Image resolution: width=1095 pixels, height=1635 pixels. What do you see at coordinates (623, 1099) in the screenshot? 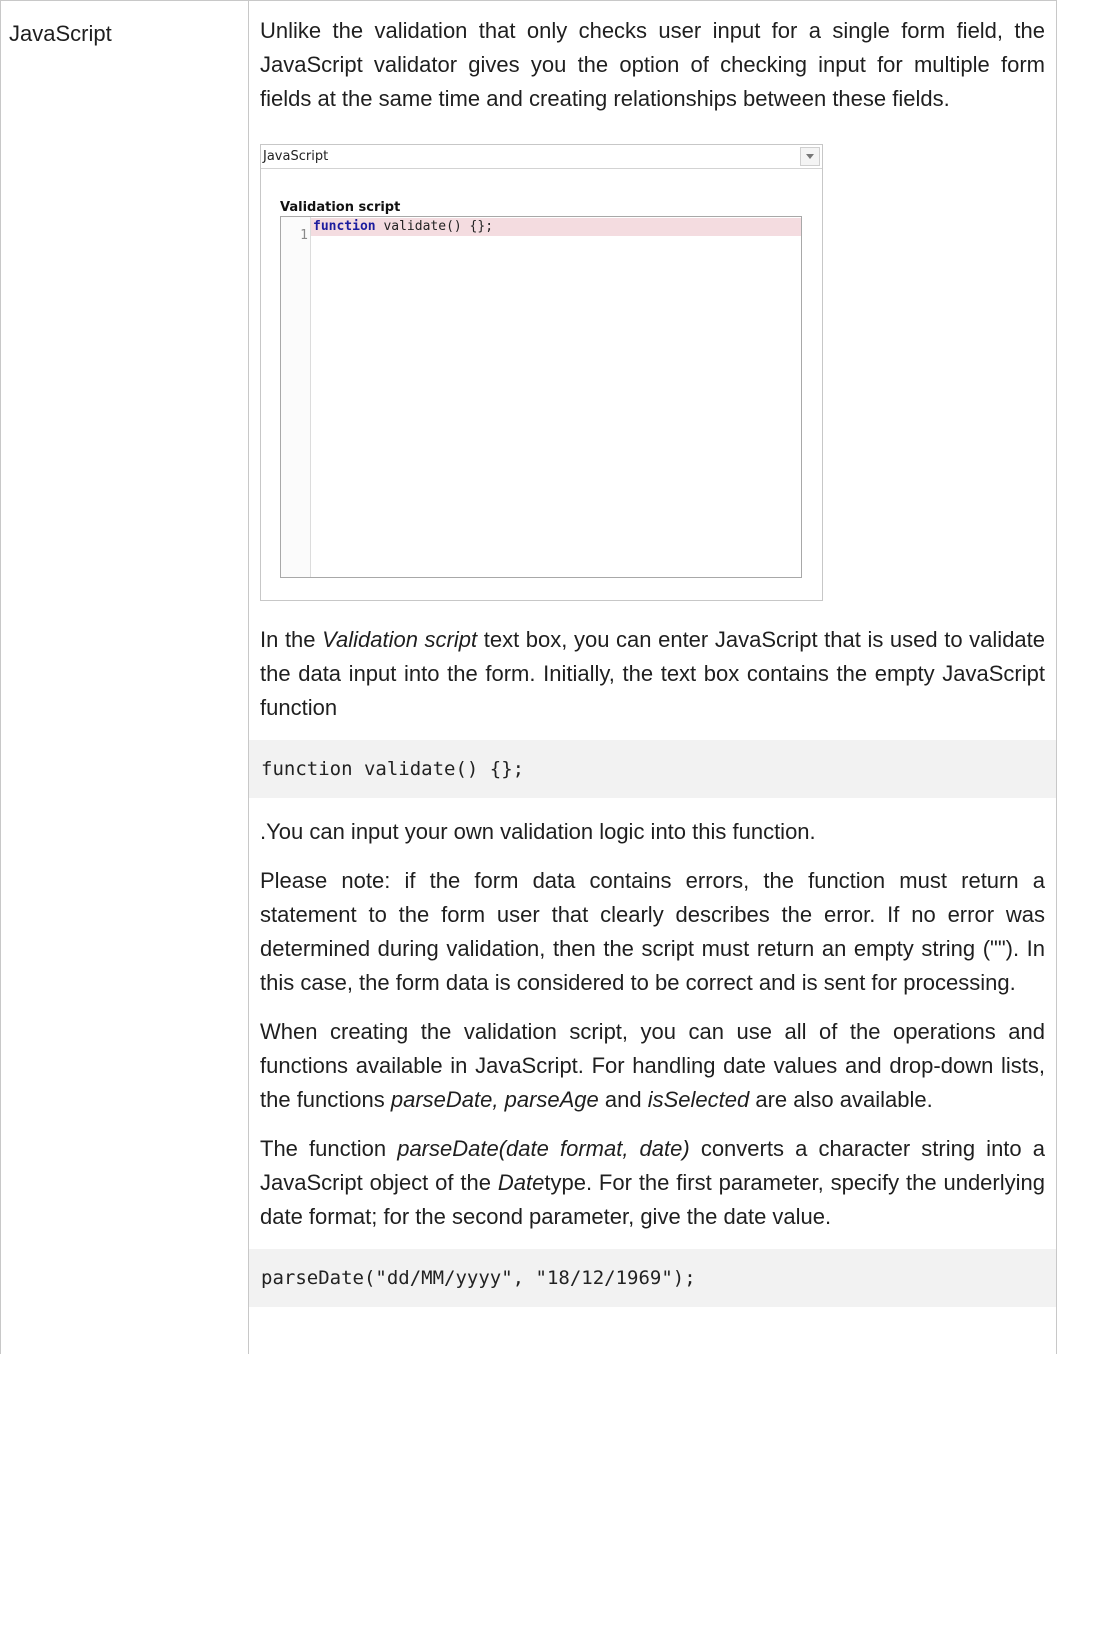
I see `text-span: and` at bounding box center [623, 1099].